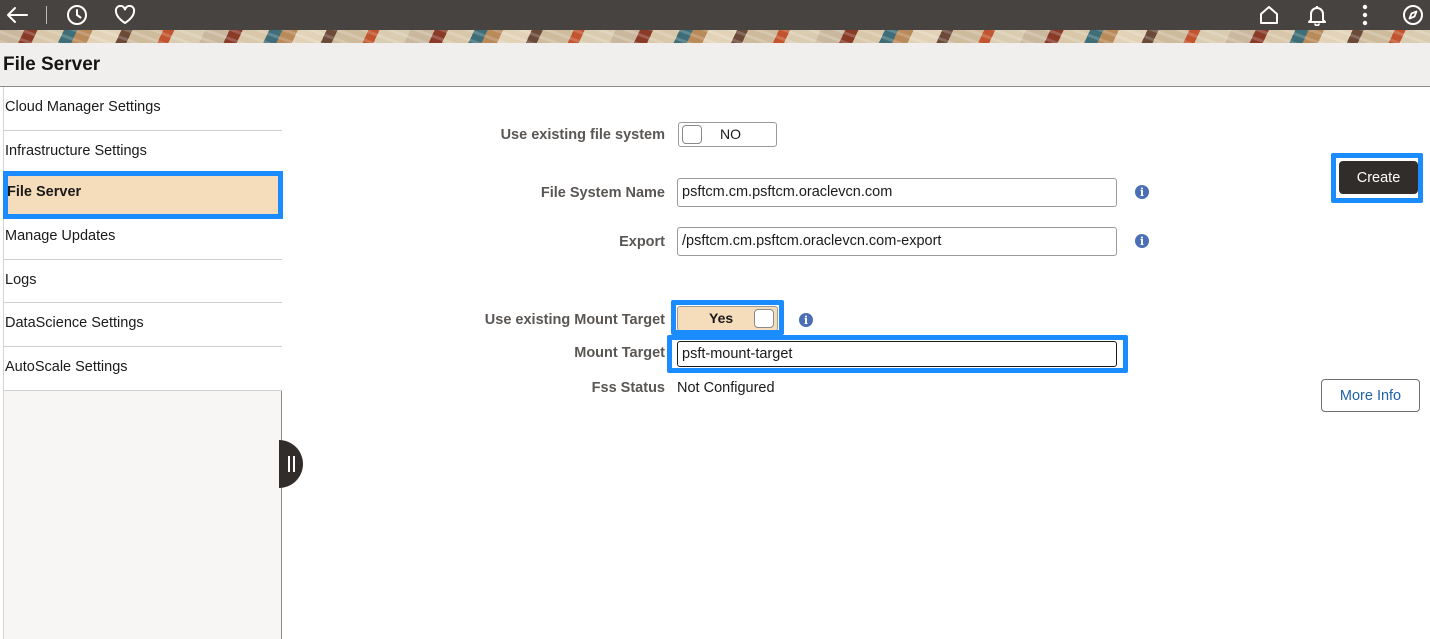 Image resolution: width=1430 pixels, height=639 pixels. Describe the element at coordinates (715, 15) in the screenshot. I see `top-navigation-bar` at that location.